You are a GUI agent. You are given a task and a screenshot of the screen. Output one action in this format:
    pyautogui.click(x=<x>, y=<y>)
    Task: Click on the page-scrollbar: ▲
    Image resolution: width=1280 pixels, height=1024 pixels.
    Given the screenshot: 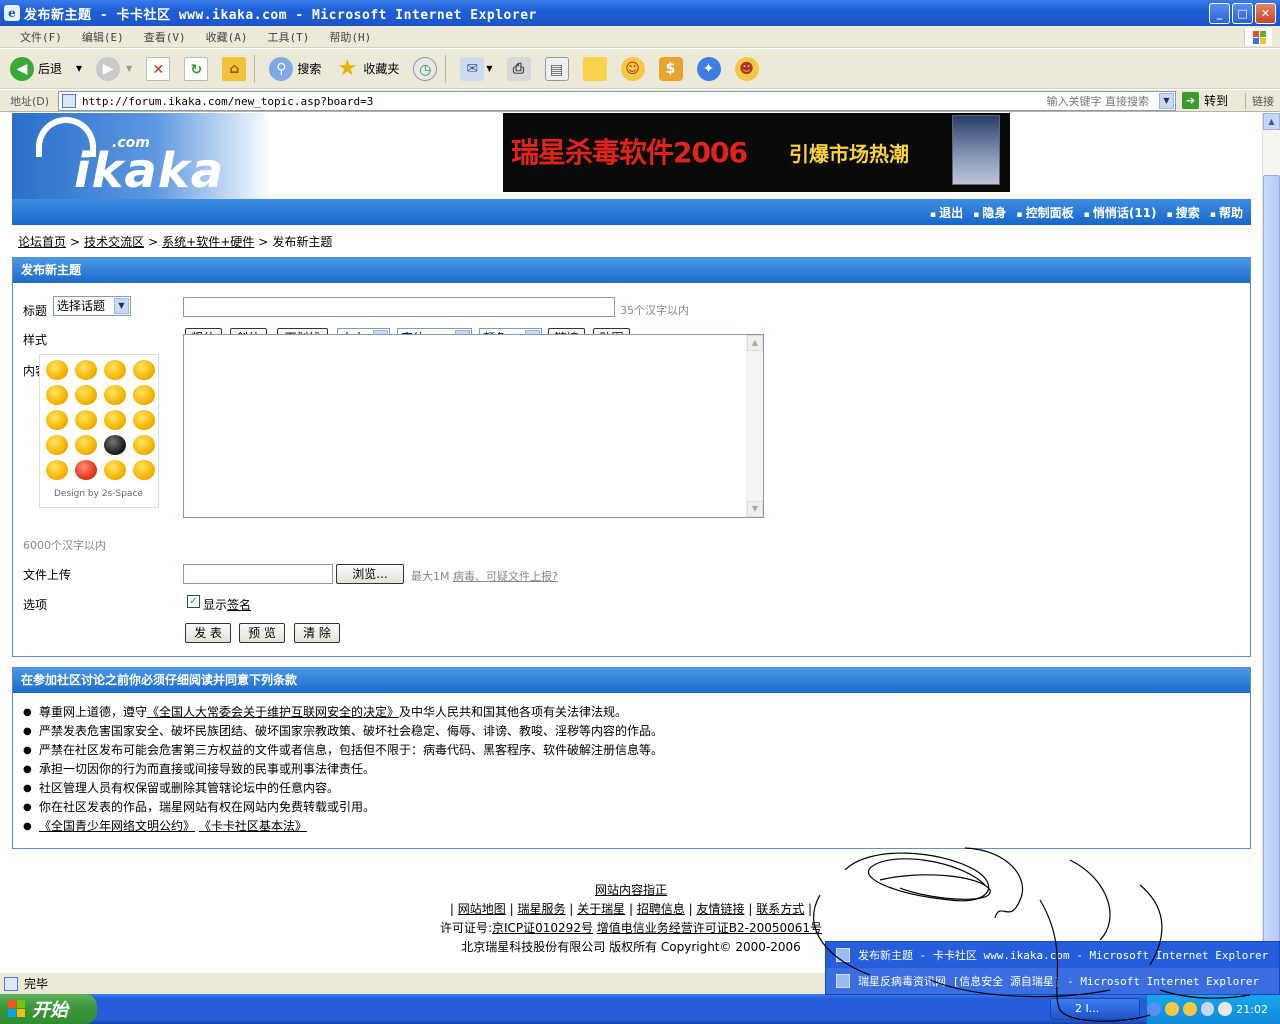 What is the action you would take?
    pyautogui.click(x=1271, y=542)
    